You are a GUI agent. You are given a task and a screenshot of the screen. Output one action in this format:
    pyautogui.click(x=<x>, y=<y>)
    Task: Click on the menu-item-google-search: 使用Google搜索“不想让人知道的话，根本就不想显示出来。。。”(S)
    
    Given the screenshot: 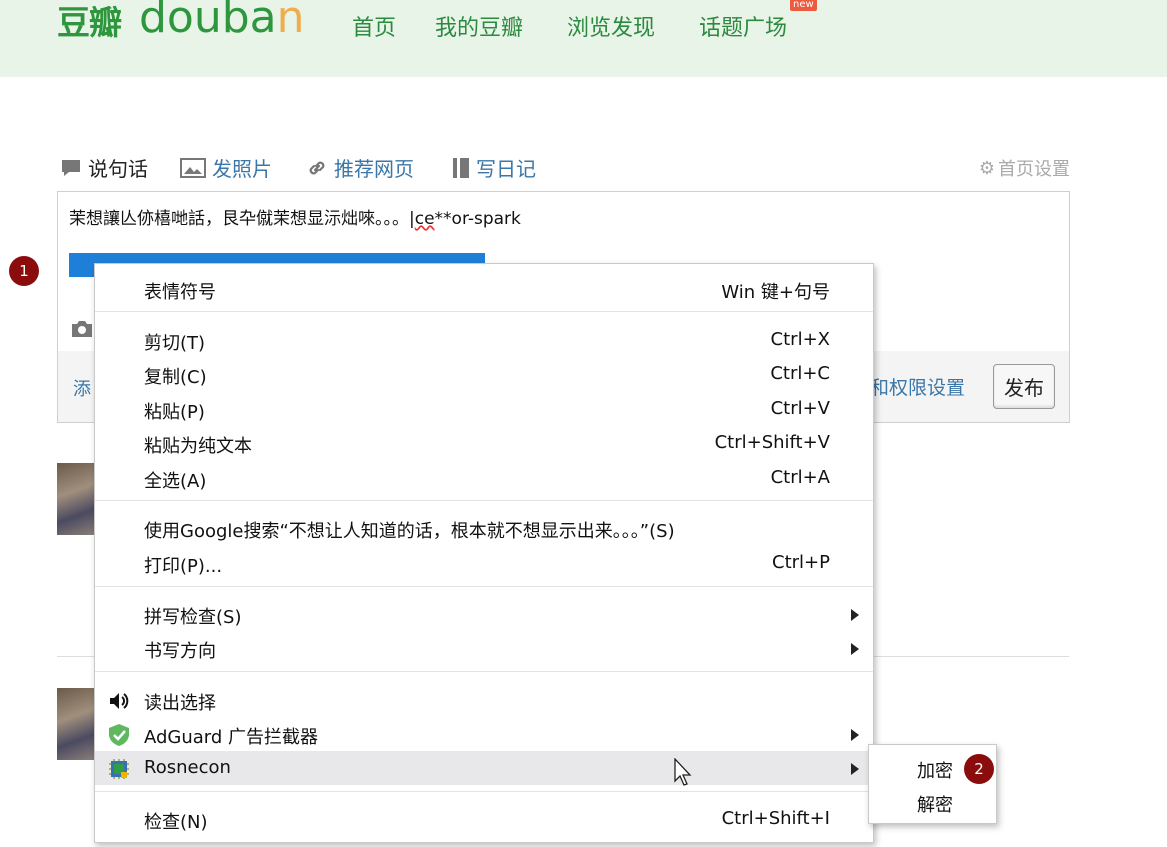 What is the action you would take?
    pyautogui.click(x=484, y=528)
    